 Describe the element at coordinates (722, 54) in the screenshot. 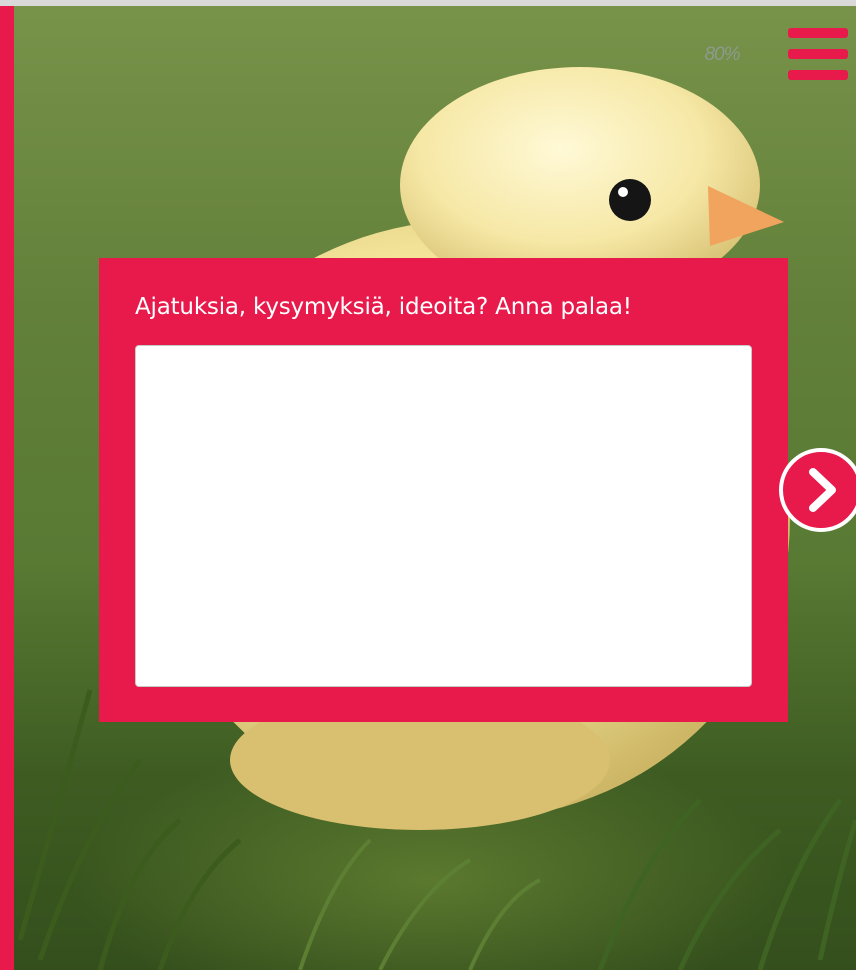

I see `progress-indicator: 80%` at that location.